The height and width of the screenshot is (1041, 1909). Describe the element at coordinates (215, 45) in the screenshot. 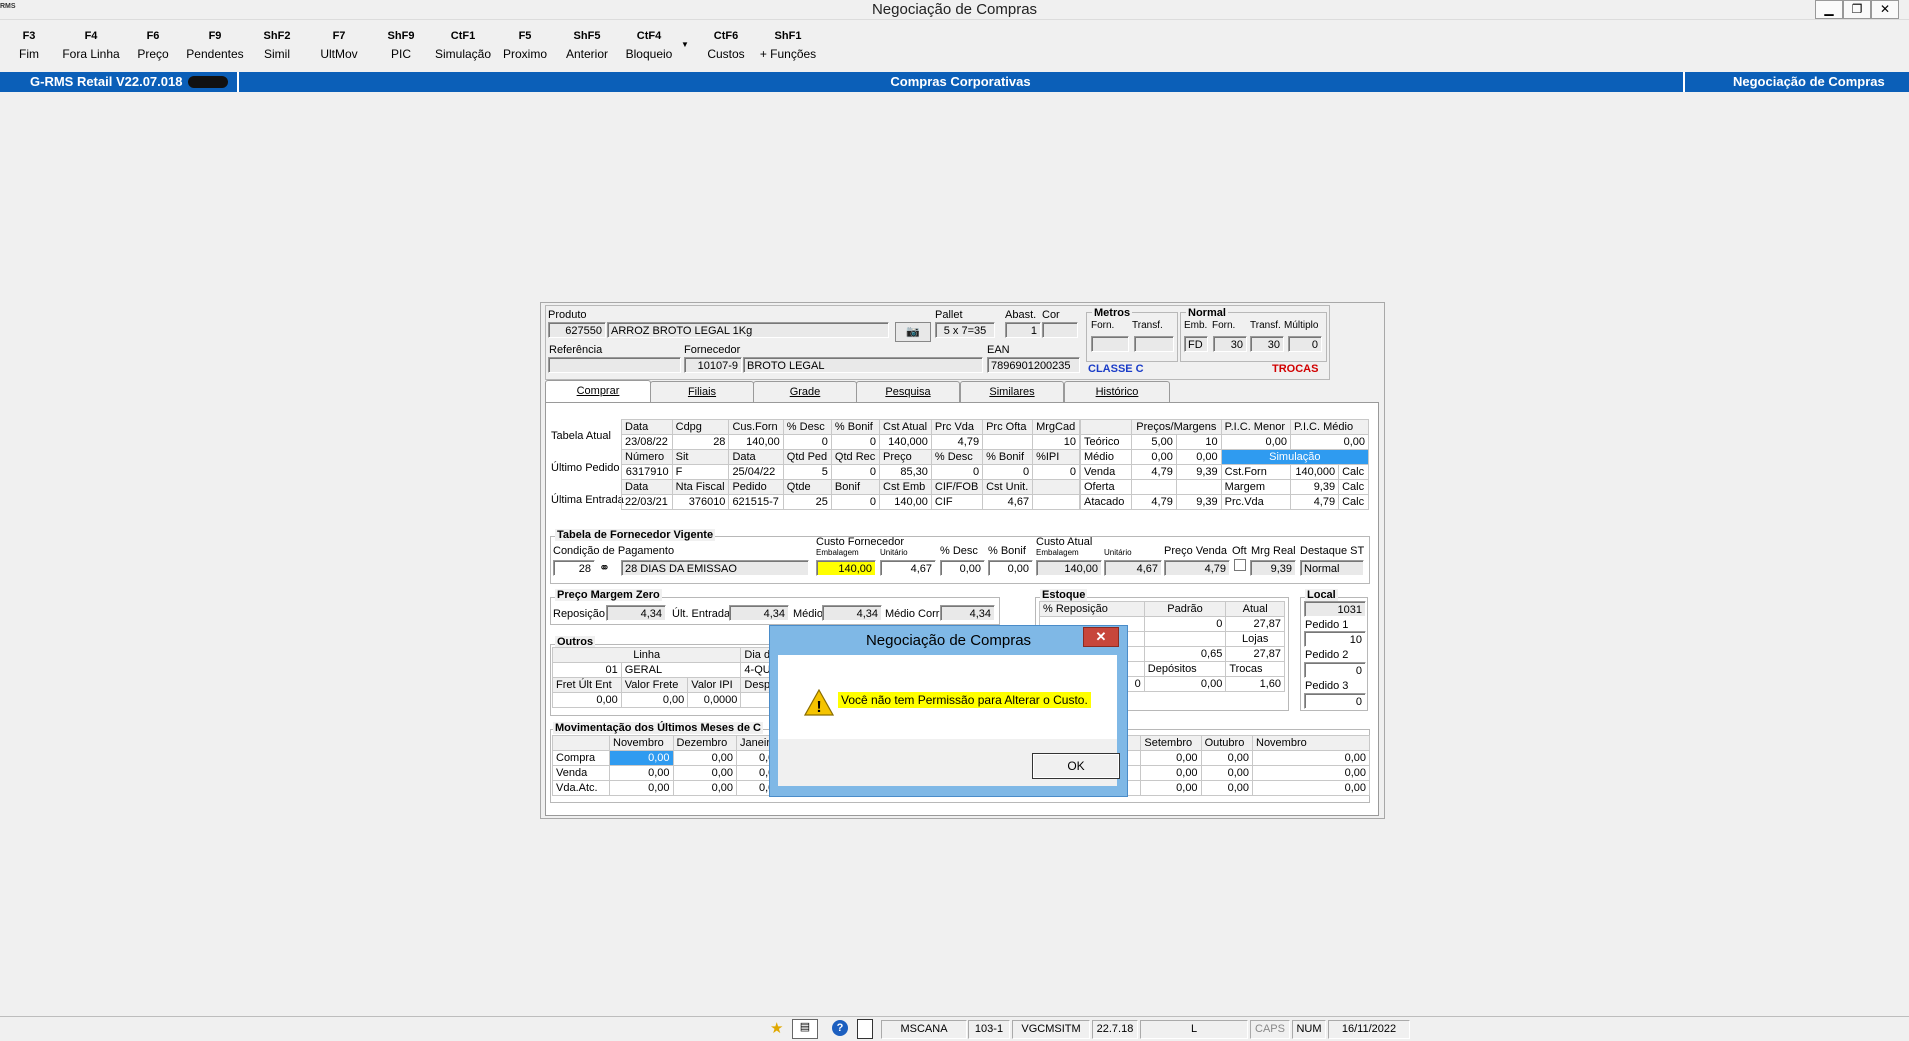

I see `toolbar-pendentes-button: F9 Pendentes` at that location.